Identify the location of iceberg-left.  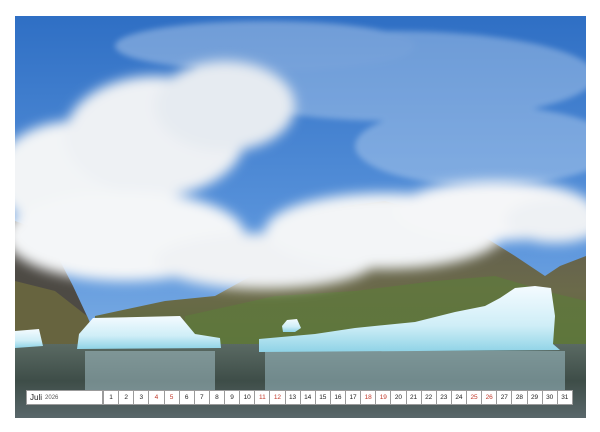
(29, 338).